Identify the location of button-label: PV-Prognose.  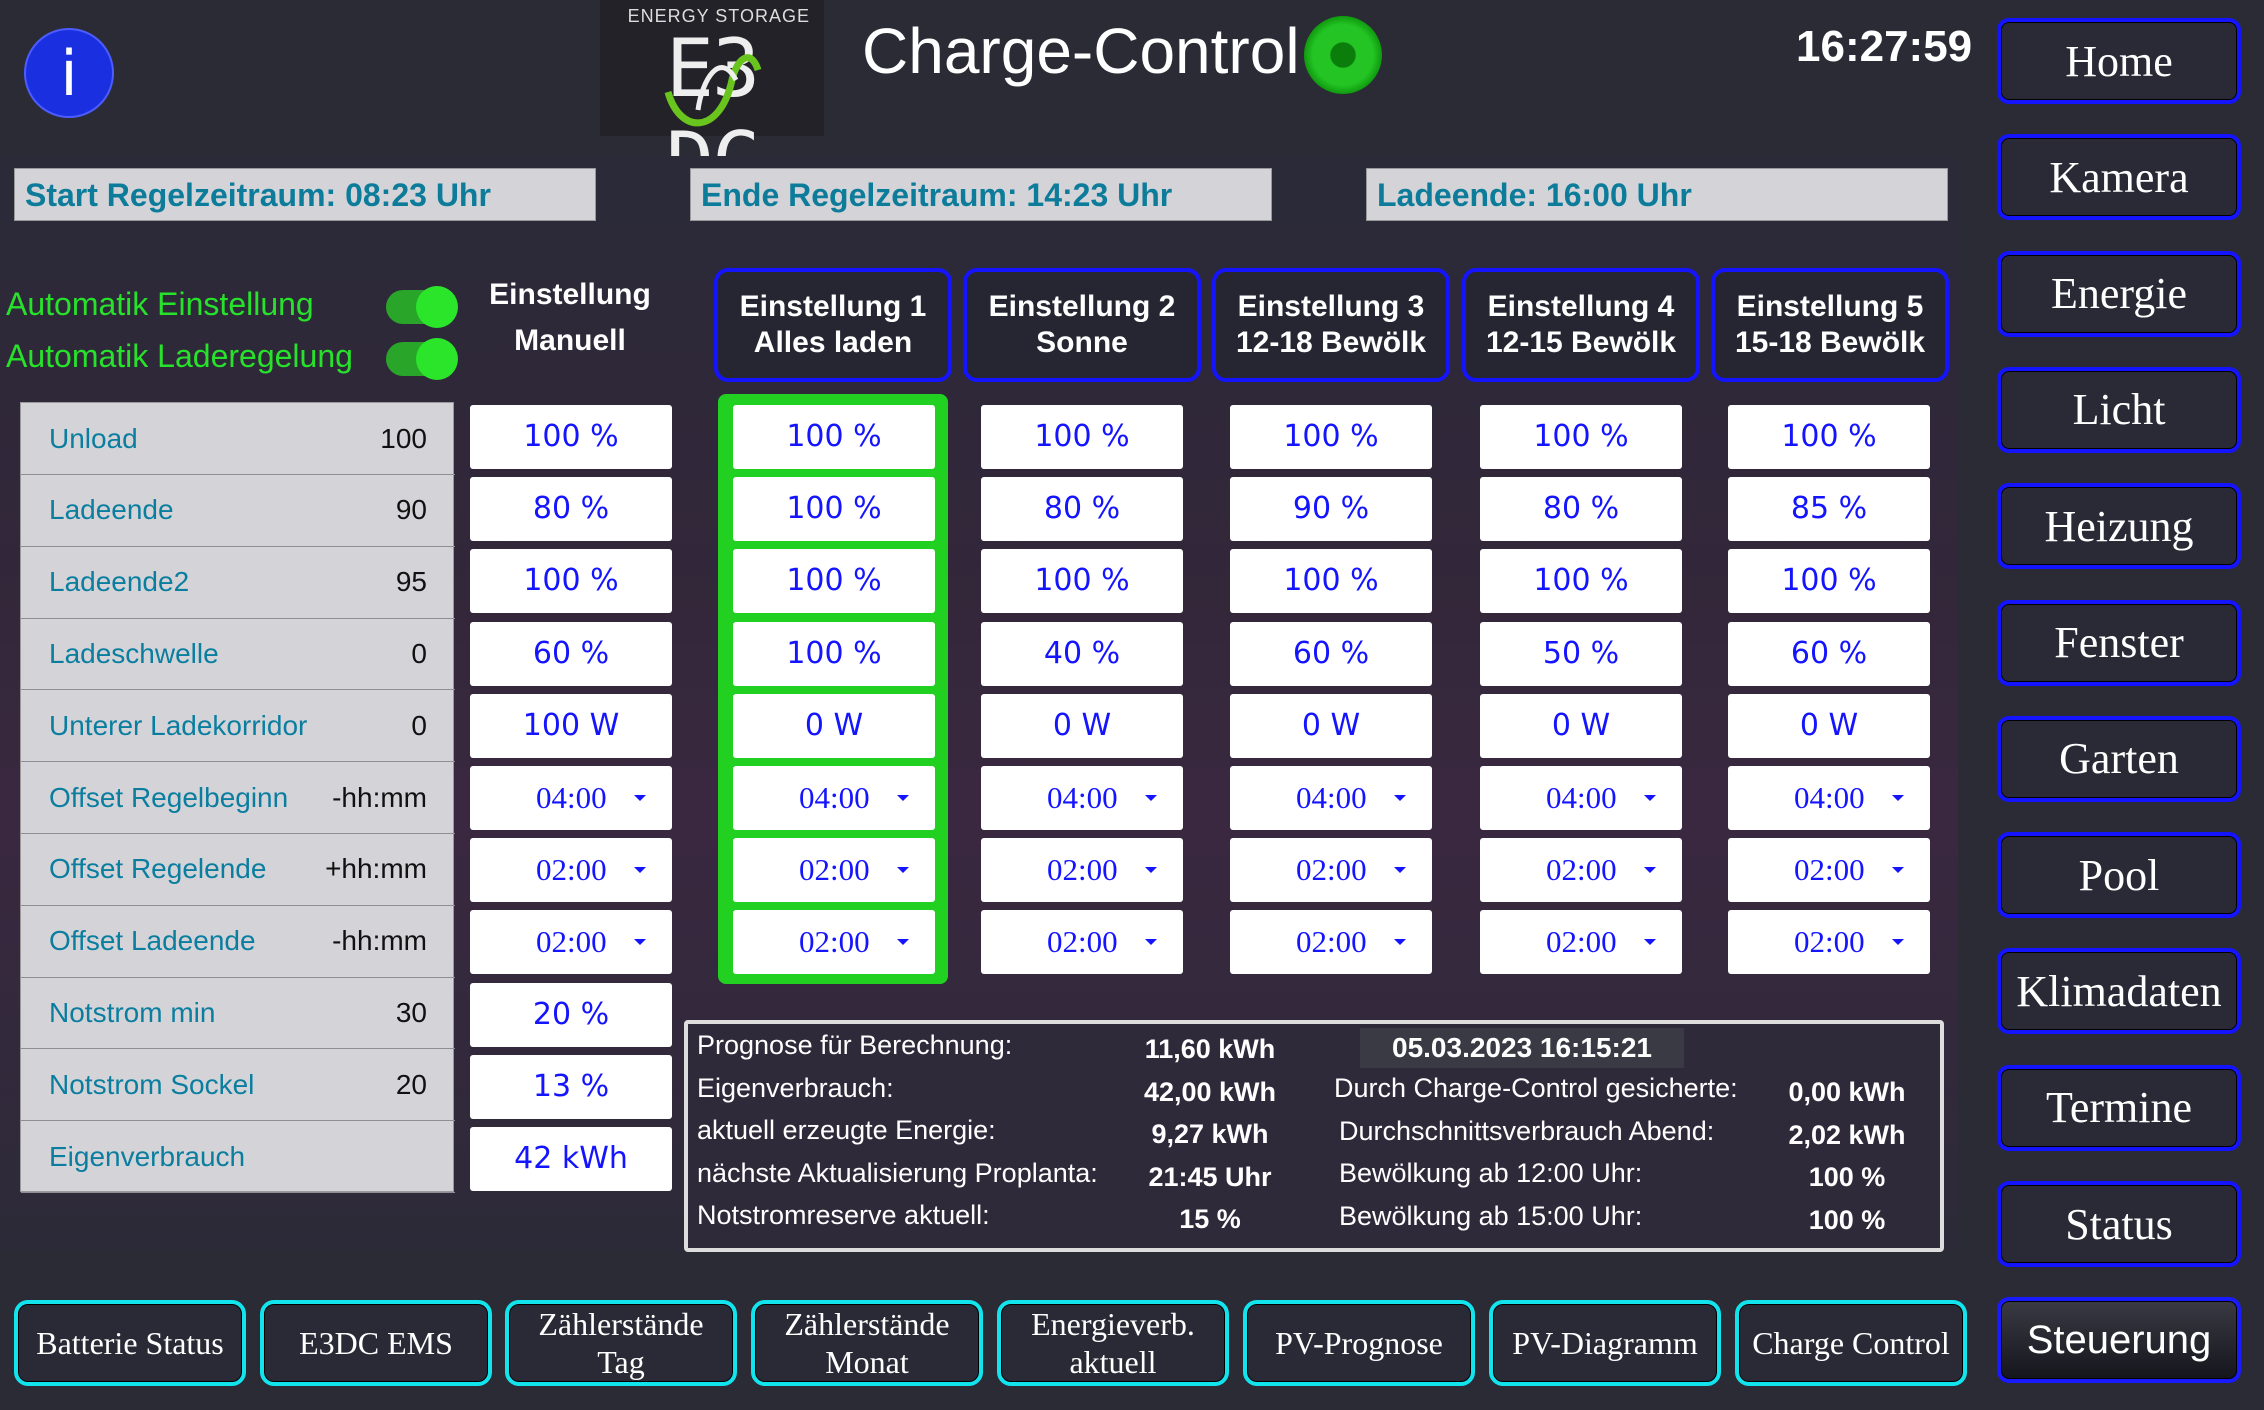
(1359, 1343).